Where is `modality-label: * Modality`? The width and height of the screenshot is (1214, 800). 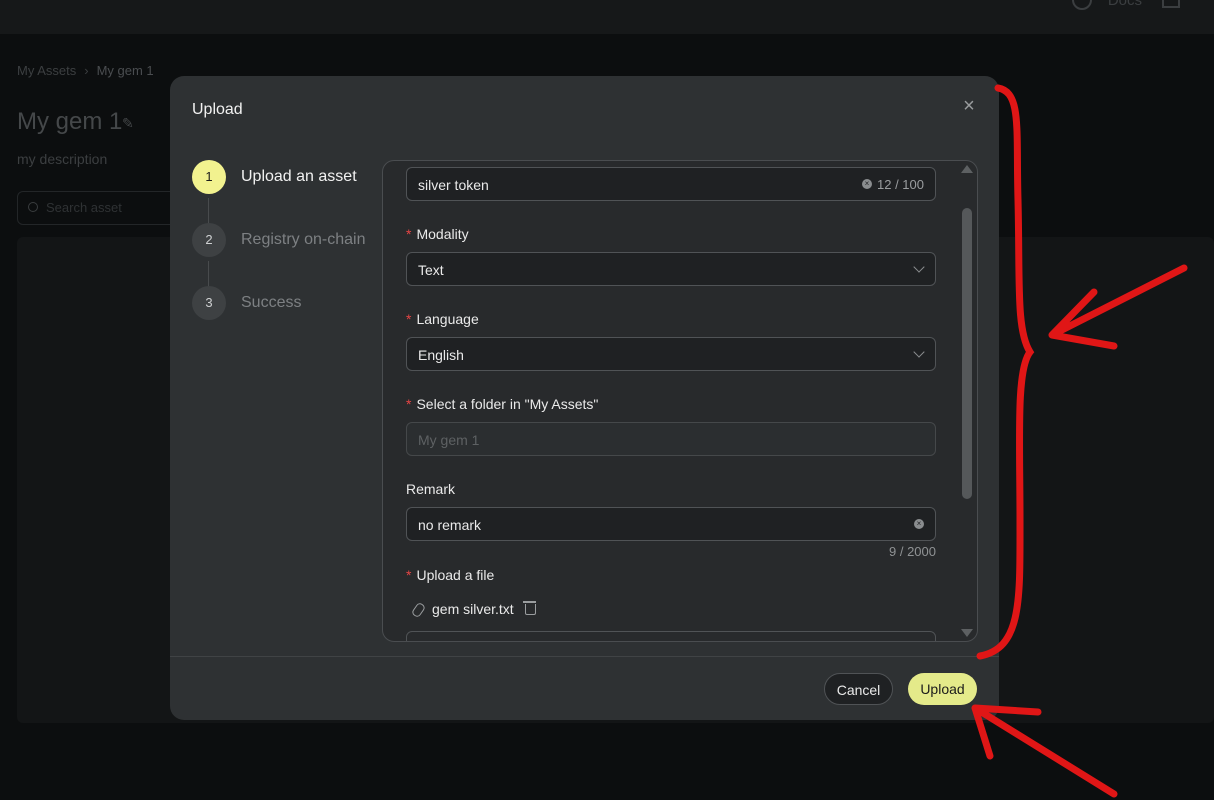
modality-label: * Modality is located at coordinates (437, 234).